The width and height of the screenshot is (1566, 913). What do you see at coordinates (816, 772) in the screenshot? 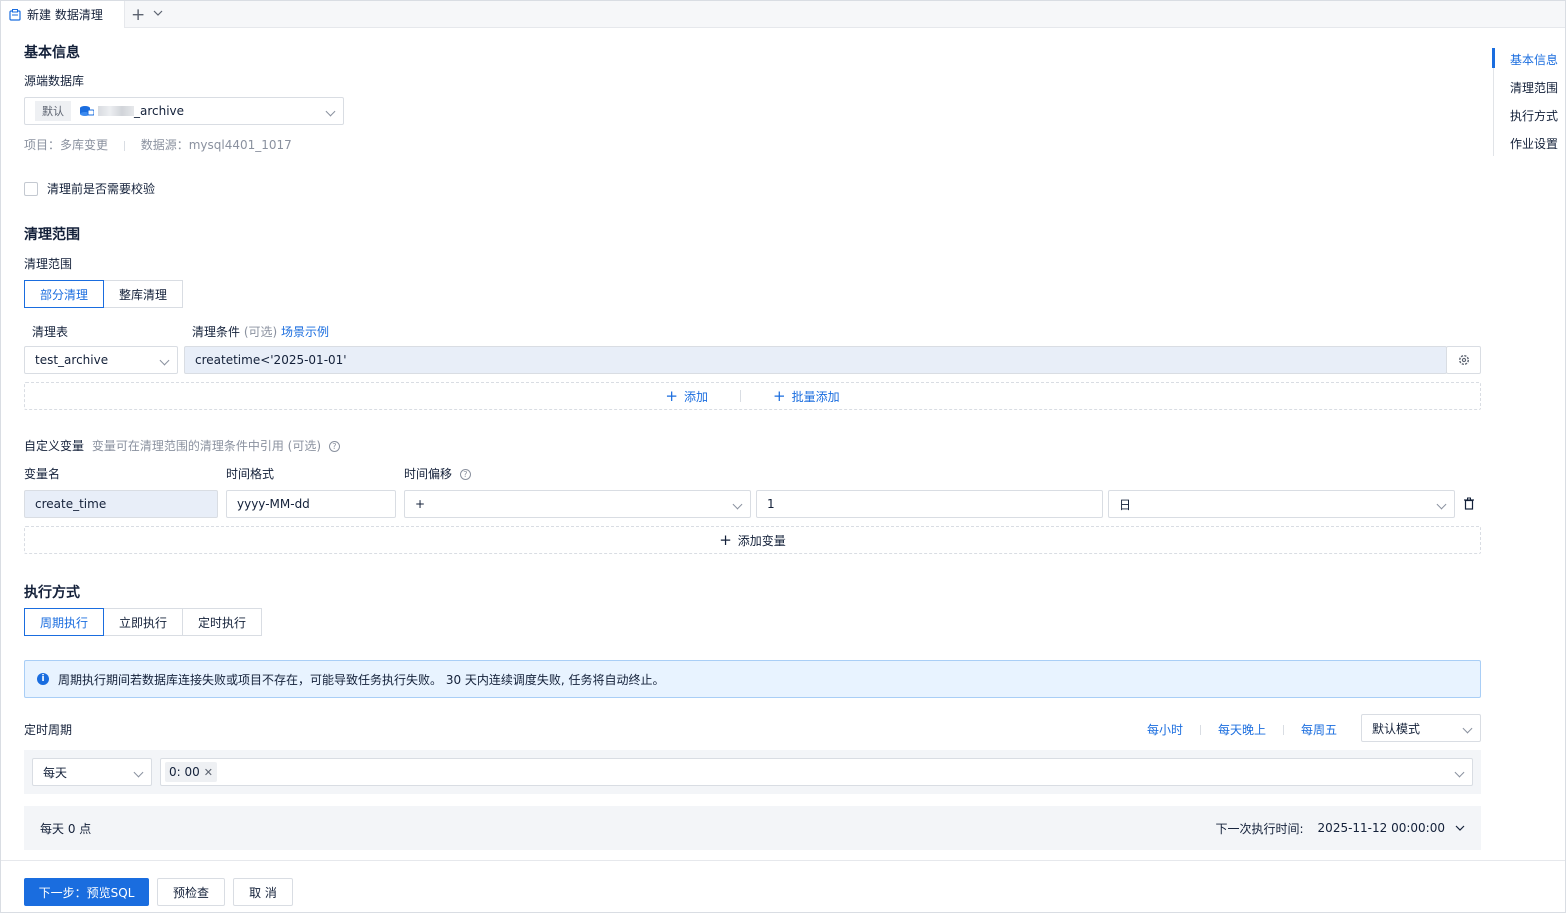
I see `time-multiselect: 0: 00 ✕` at bounding box center [816, 772].